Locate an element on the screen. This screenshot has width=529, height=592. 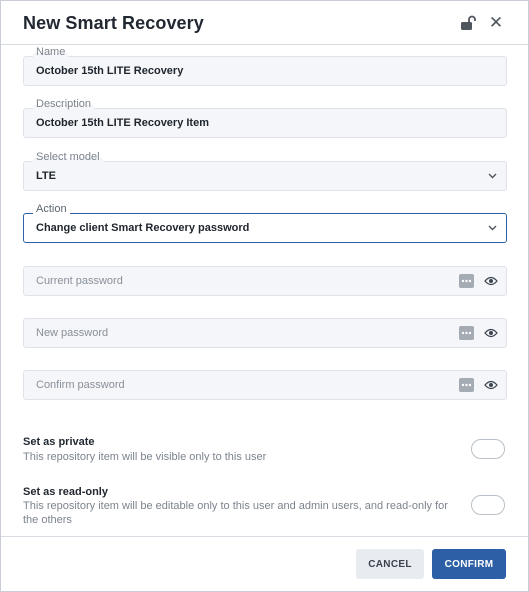
close-icon: ✕ is located at coordinates (496, 23).